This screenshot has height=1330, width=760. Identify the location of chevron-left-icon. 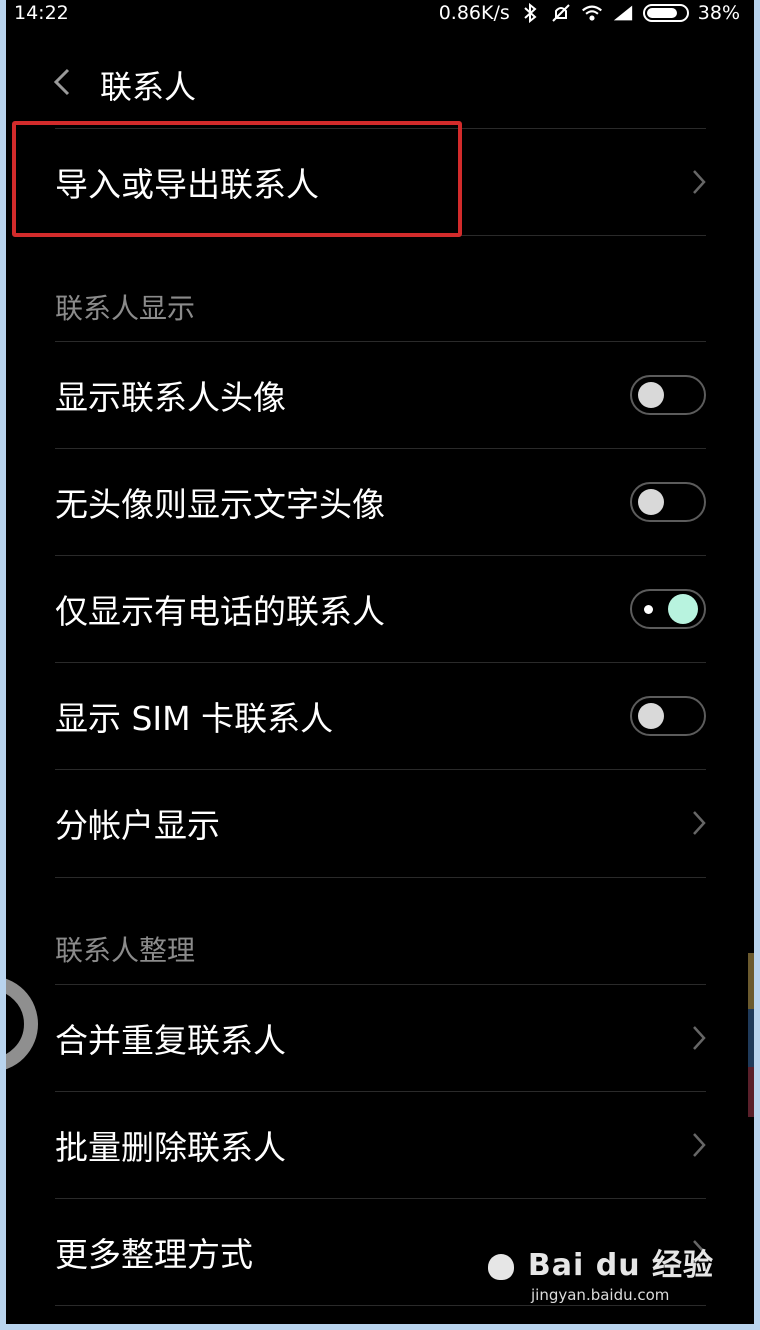
(63, 82).